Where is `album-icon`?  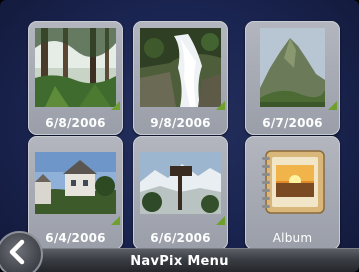
album-icon is located at coordinates (293, 183).